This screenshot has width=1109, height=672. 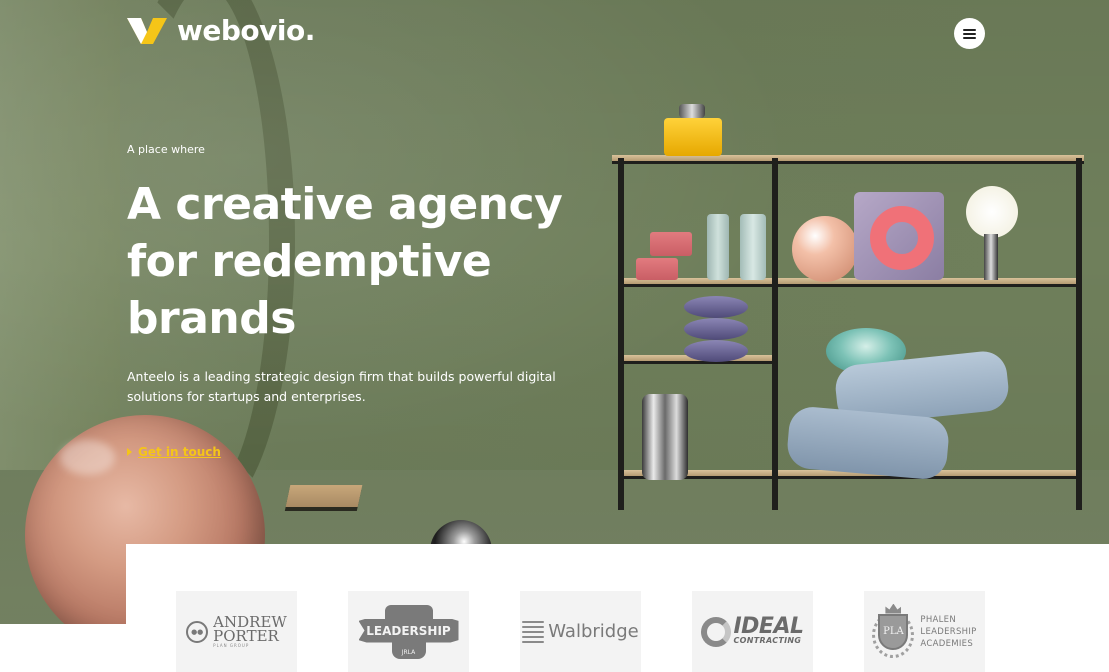 I want to click on client-logo-text: Walbridge, so click(x=593, y=631).